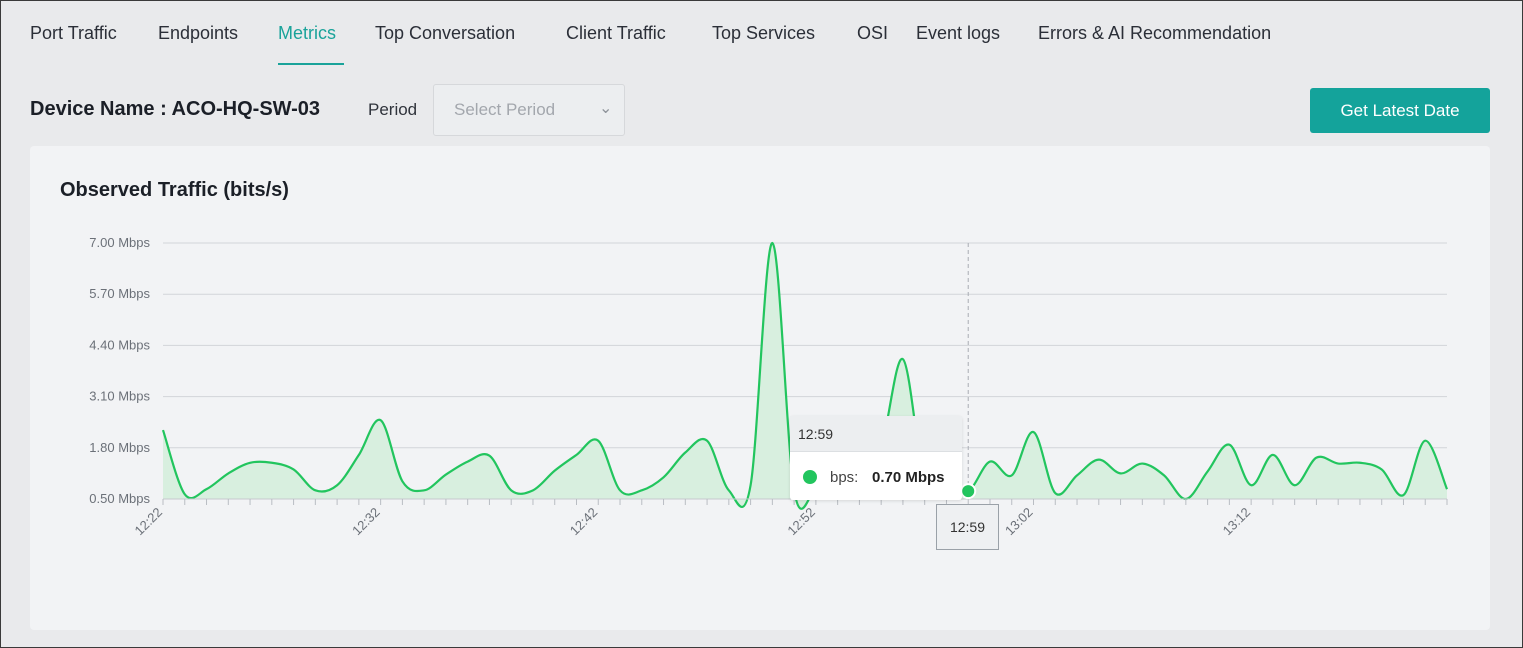 The height and width of the screenshot is (648, 1523). I want to click on y-tick-label: 5.70 Mbps, so click(119, 293).